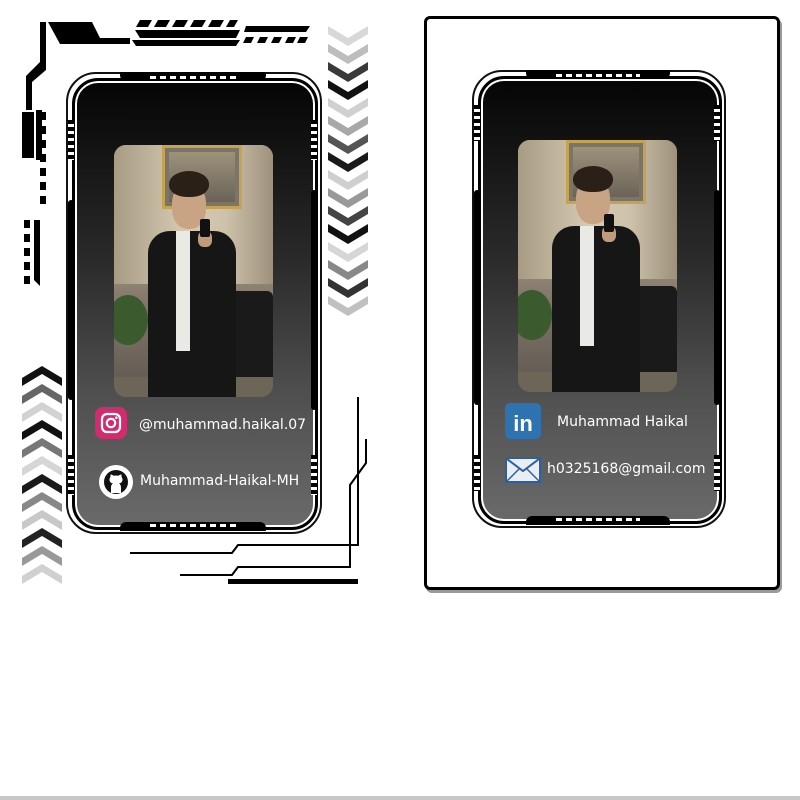 This screenshot has height=800, width=800. What do you see at coordinates (71, 300) in the screenshot?
I see `left-card-side-bar-left` at bounding box center [71, 300].